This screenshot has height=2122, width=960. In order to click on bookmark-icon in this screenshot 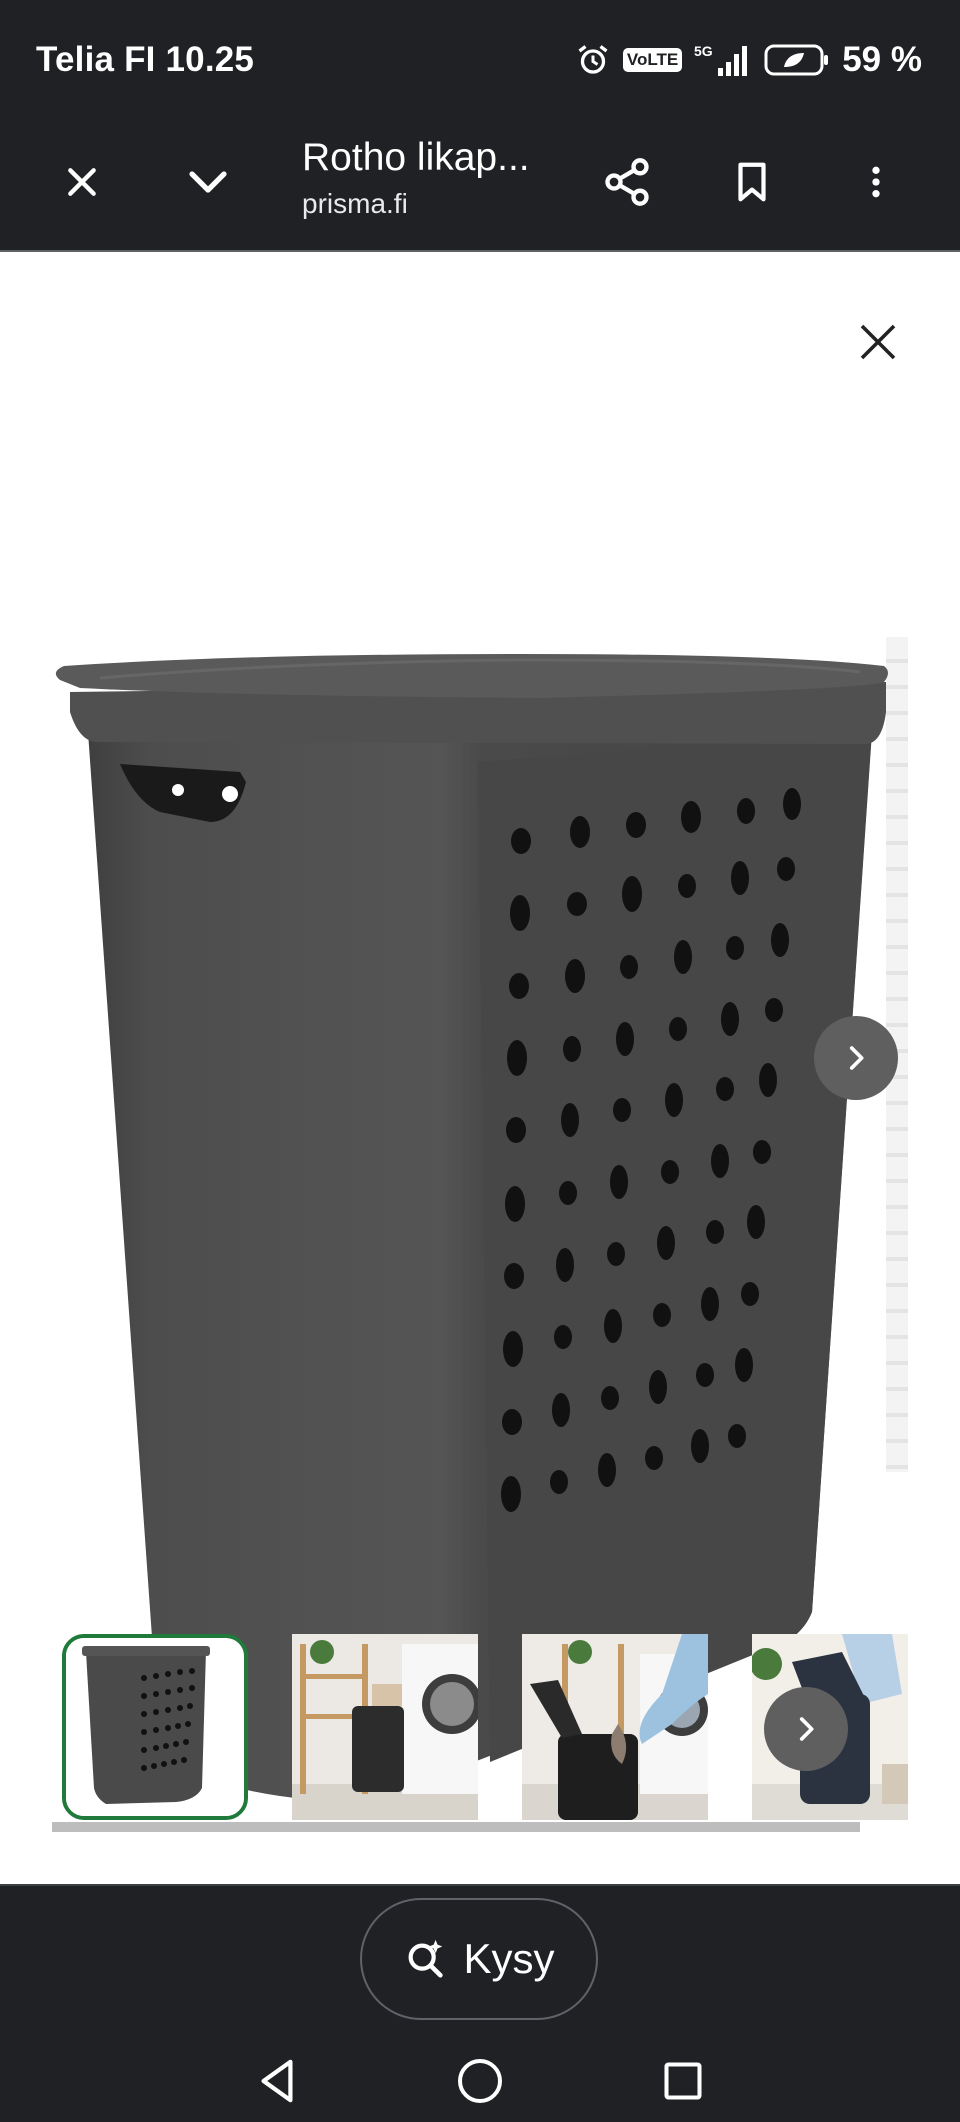, I will do `click(752, 182)`.